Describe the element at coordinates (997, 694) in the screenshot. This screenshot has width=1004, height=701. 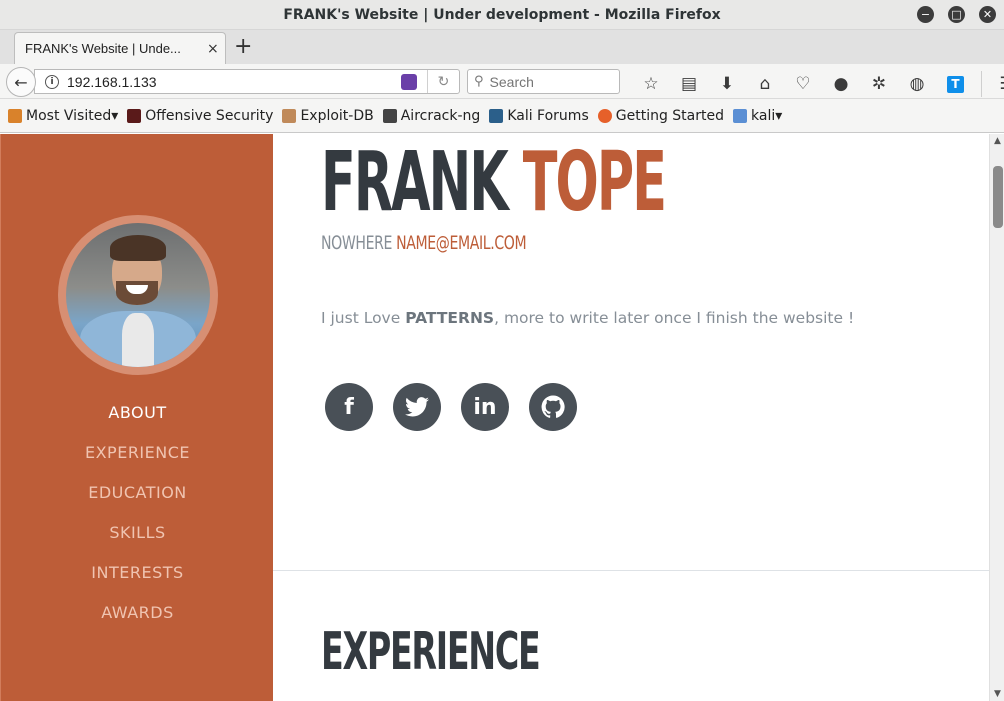
I see `scroll-down-icon: ▼` at that location.